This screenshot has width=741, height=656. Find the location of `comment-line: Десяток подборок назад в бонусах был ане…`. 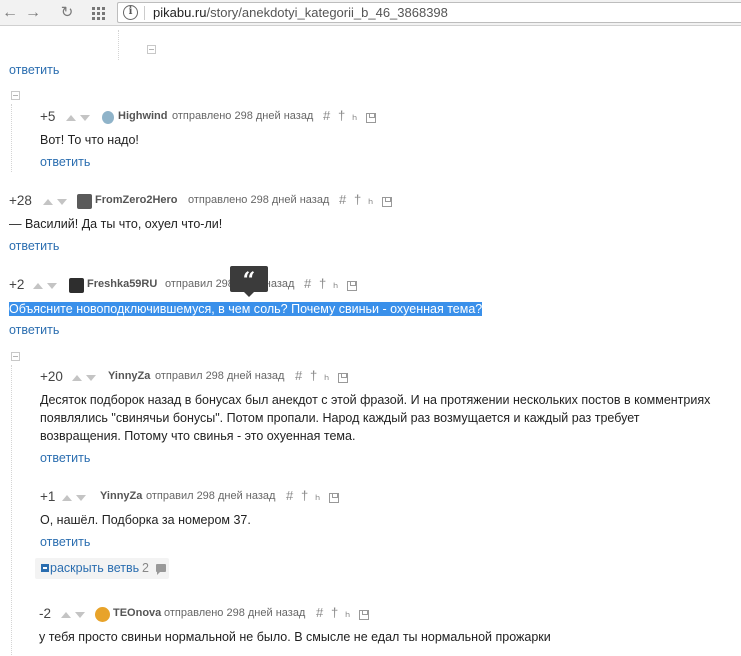

comment-line: Десяток подборок назад в бонусах был ане… is located at coordinates (375, 400).